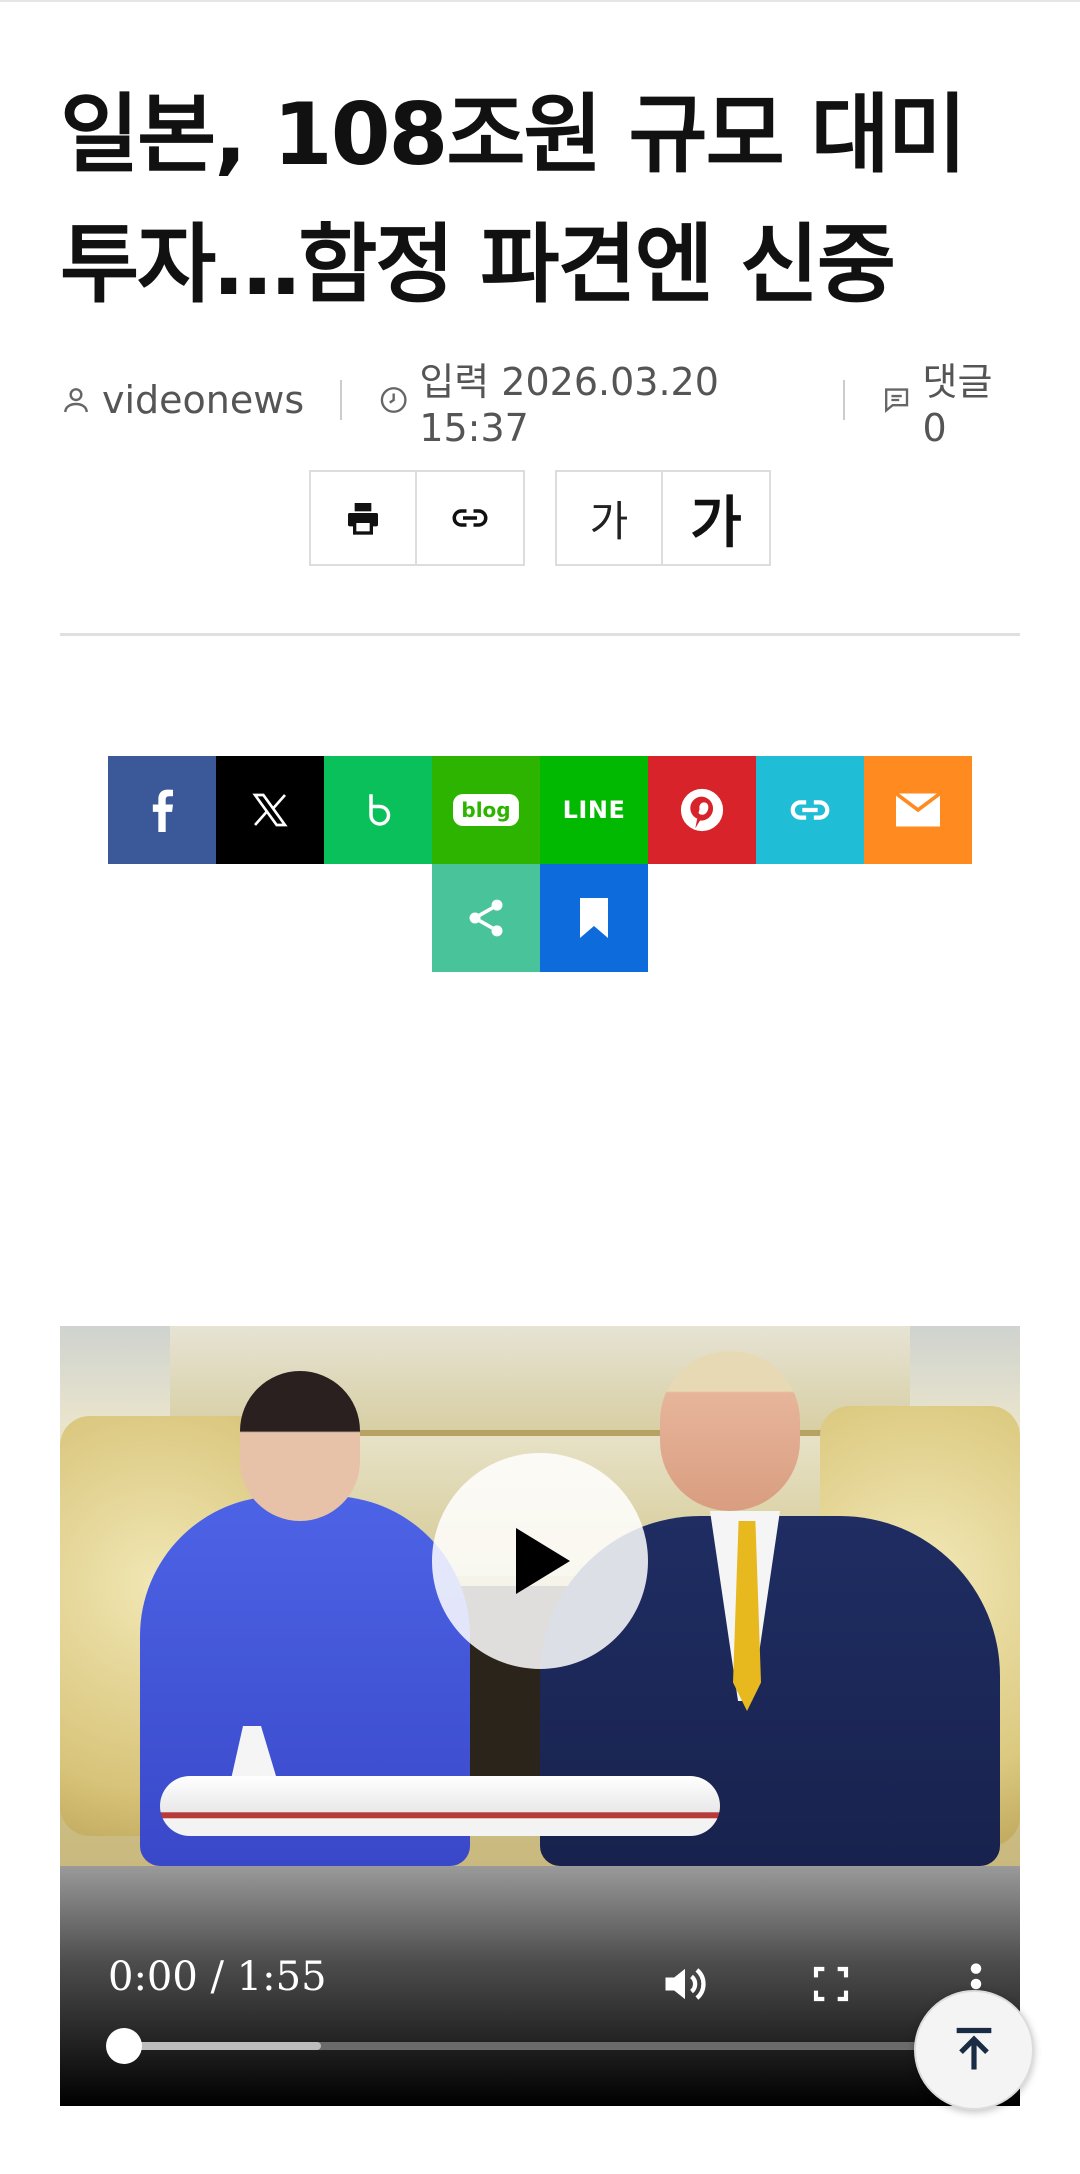 The height and width of the screenshot is (2174, 1080). I want to click on share-pinterest-button, so click(702, 810).